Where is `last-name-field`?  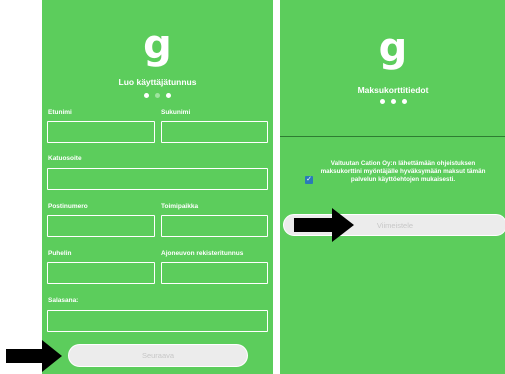
last-name-field is located at coordinates (214, 132).